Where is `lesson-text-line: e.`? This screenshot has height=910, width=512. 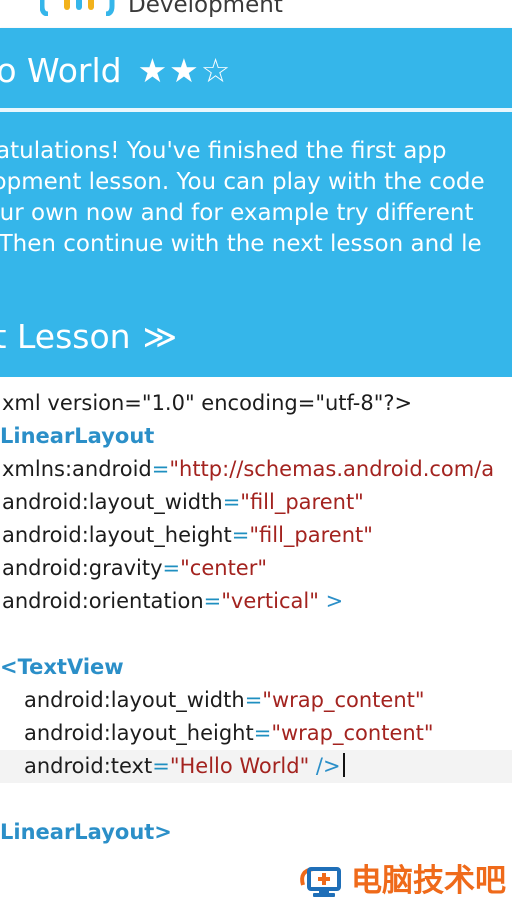 lesson-text-line: e. is located at coordinates (256, 275).